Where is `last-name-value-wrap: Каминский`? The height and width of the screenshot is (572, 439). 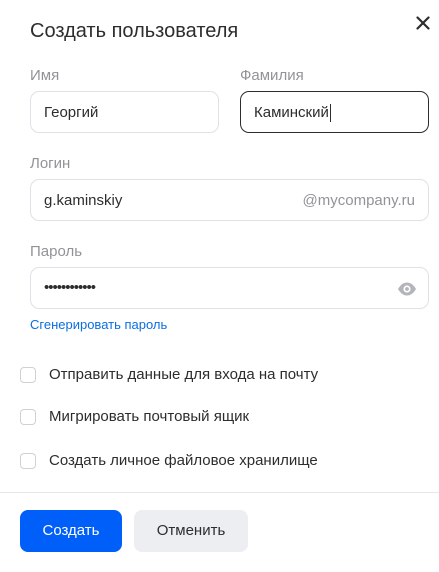
last-name-value-wrap: Каминский is located at coordinates (292, 113).